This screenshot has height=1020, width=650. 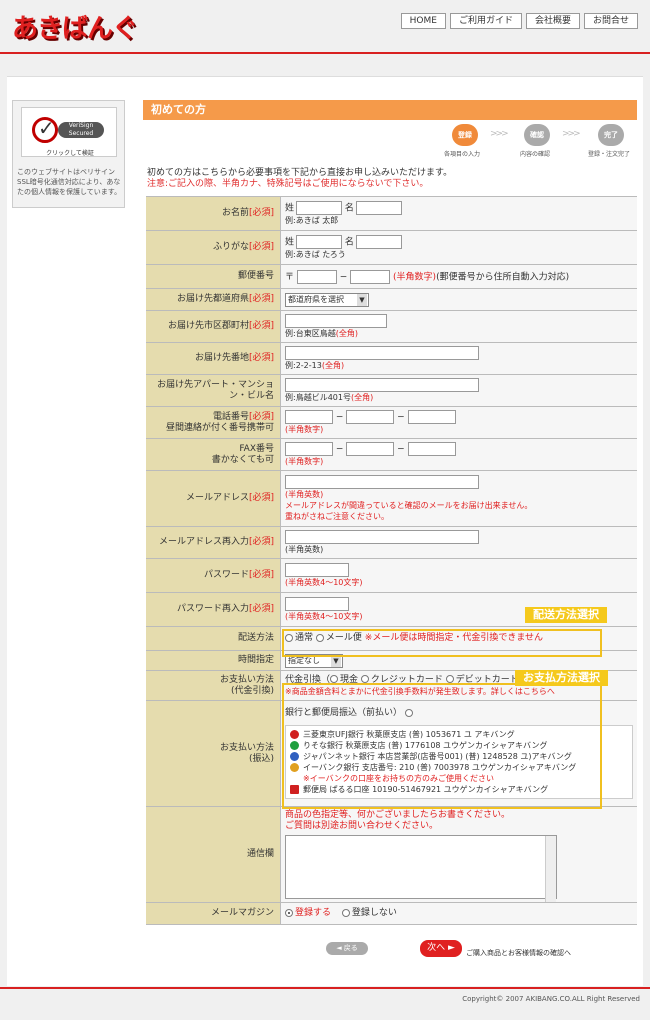 What do you see at coordinates (391, 277) in the screenshot?
I see `row-zip: 郵便番号 〒 − (半角数字)(郵便番号から住所自動入力対応)` at bounding box center [391, 277].